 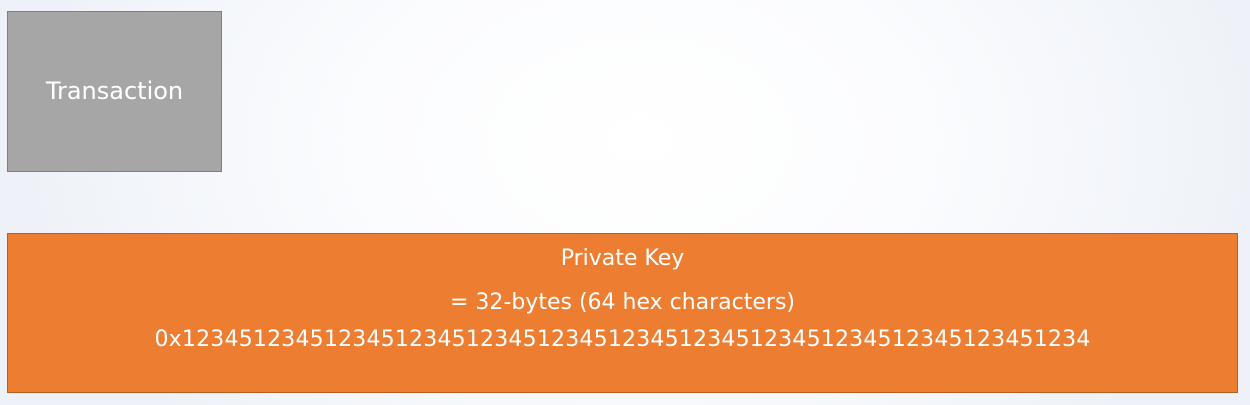 What do you see at coordinates (622, 258) in the screenshot?
I see `private-key-title: Private Key` at bounding box center [622, 258].